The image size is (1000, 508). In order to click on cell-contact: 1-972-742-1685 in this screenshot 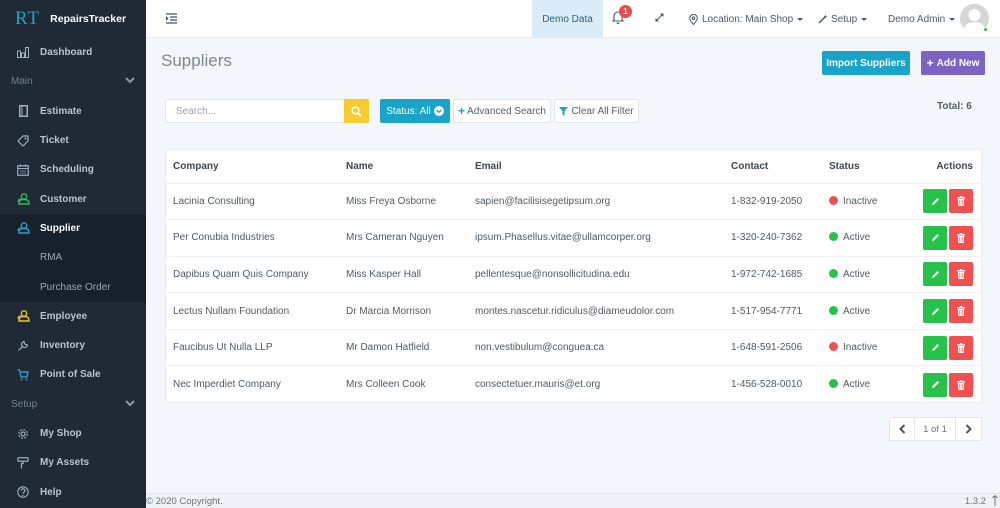, I will do `click(773, 275)`.